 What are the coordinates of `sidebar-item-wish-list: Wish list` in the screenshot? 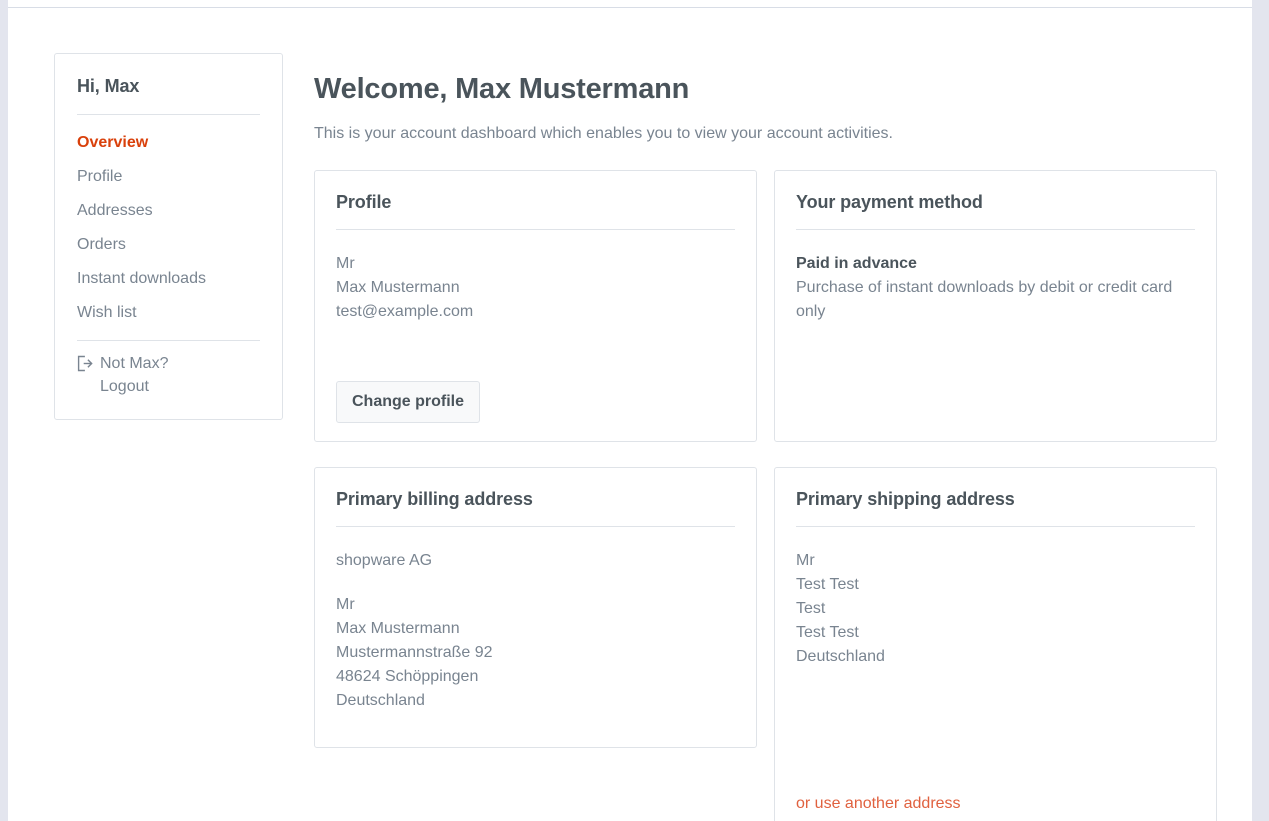 It's located at (168, 312).